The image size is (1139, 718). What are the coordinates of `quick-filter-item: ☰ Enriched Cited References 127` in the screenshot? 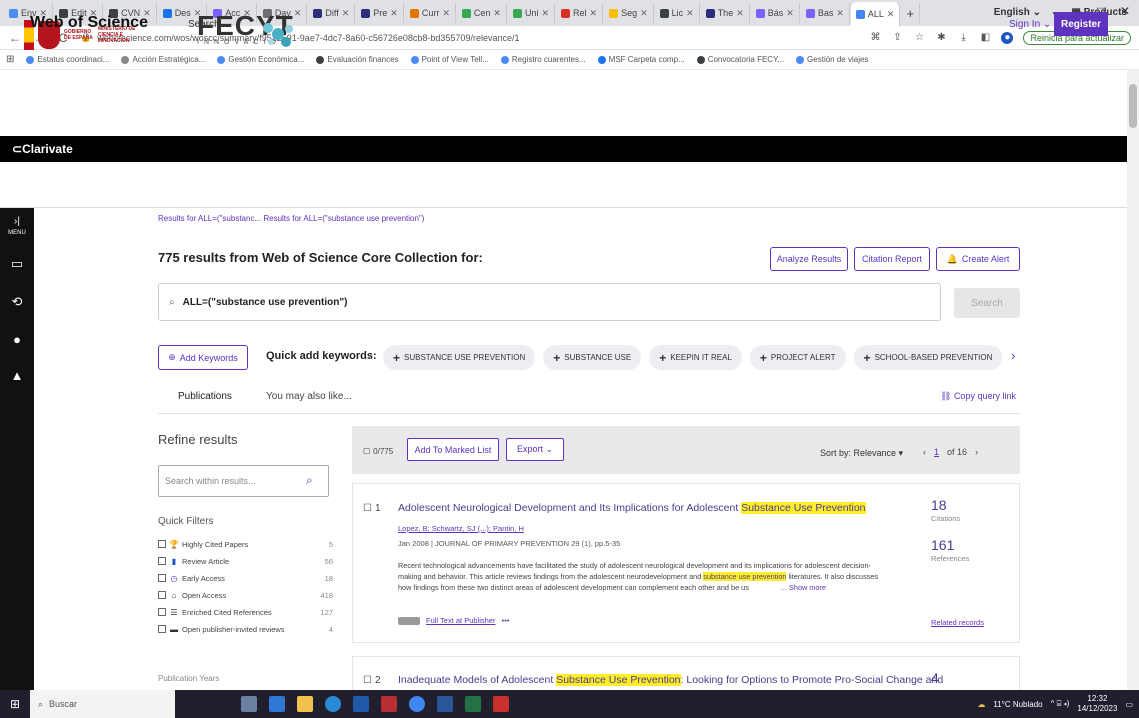 It's located at (245, 612).